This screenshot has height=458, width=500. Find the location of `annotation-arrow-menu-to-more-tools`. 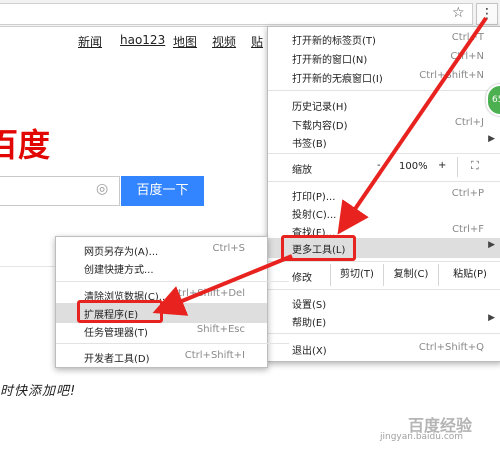

annotation-arrow-menu-to-more-tools is located at coordinates (412, 125).